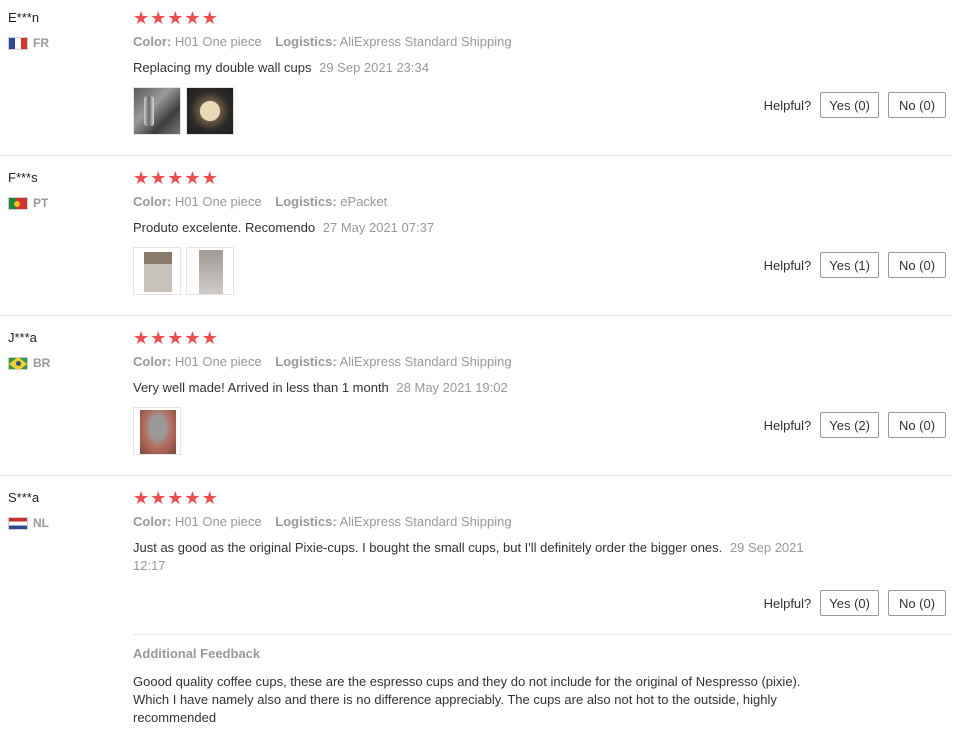 The width and height of the screenshot is (958, 732). Describe the element at coordinates (849, 425) in the screenshot. I see `helpful-yes-button: Yes (2)` at that location.